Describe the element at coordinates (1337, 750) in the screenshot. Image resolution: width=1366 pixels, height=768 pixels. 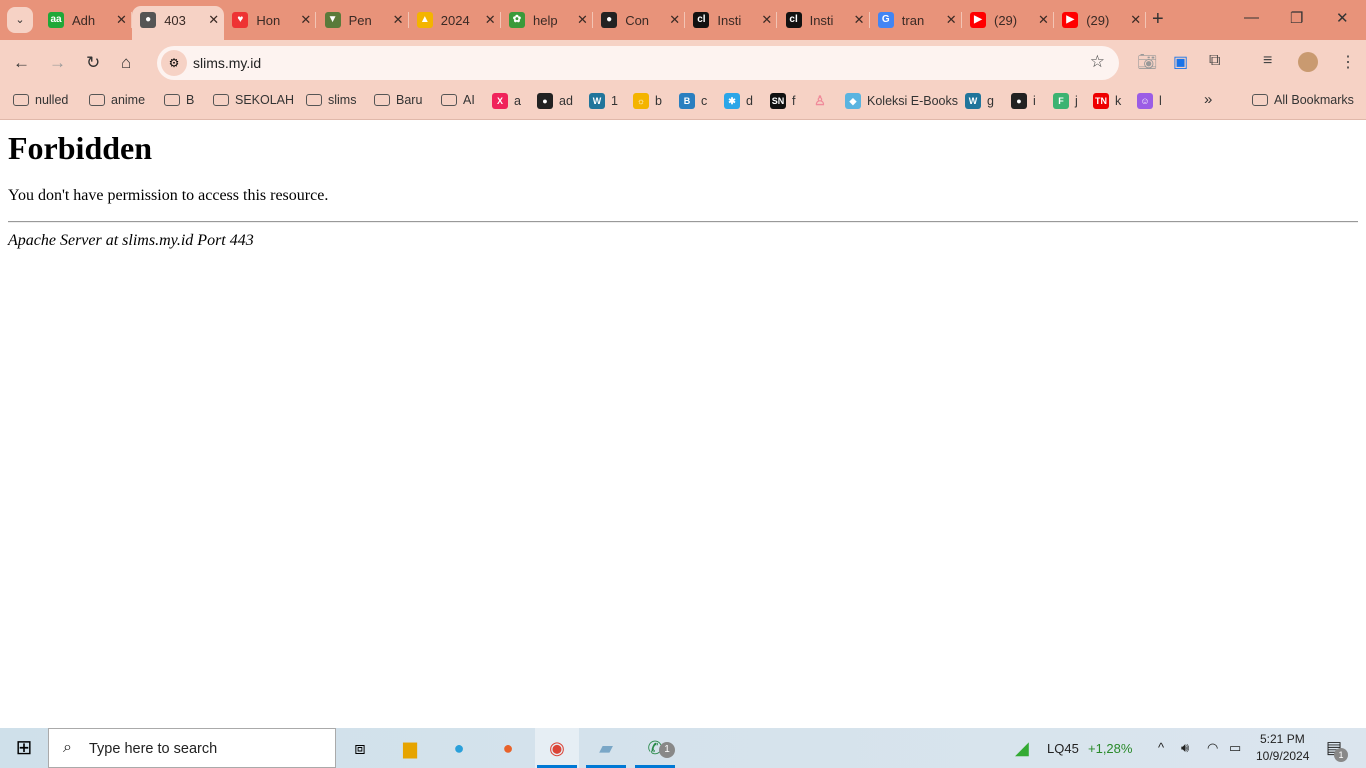
I see `notification-center-icon: ▤ 1` at that location.